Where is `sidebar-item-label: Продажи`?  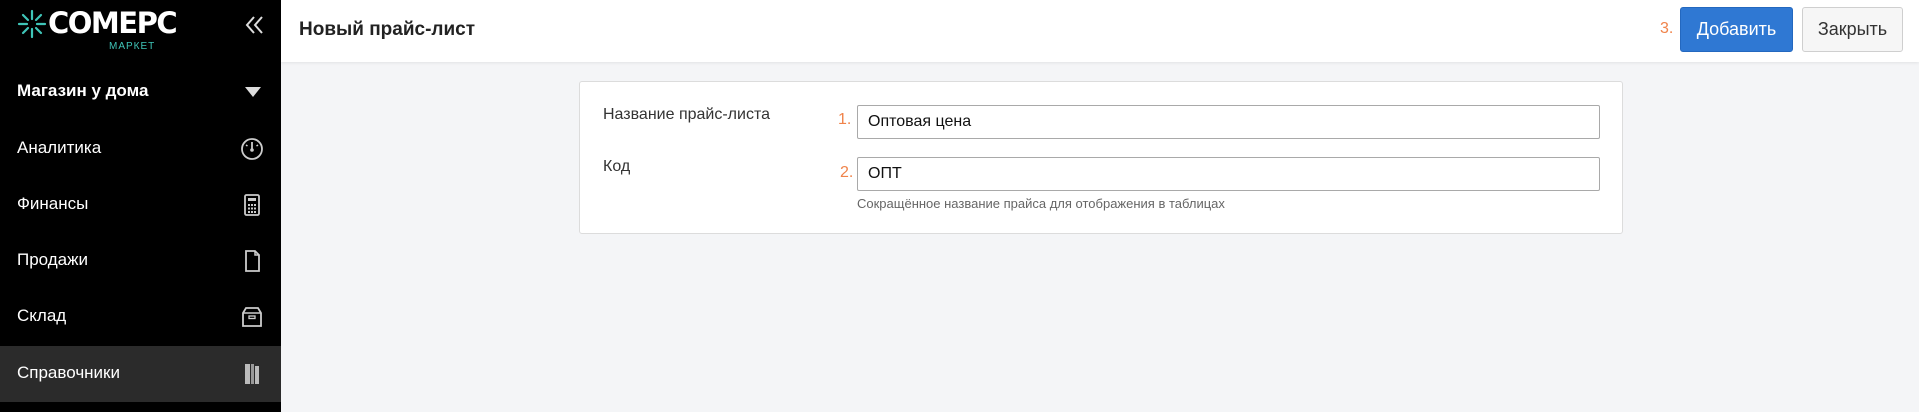
sidebar-item-label: Продажи is located at coordinates (52, 259).